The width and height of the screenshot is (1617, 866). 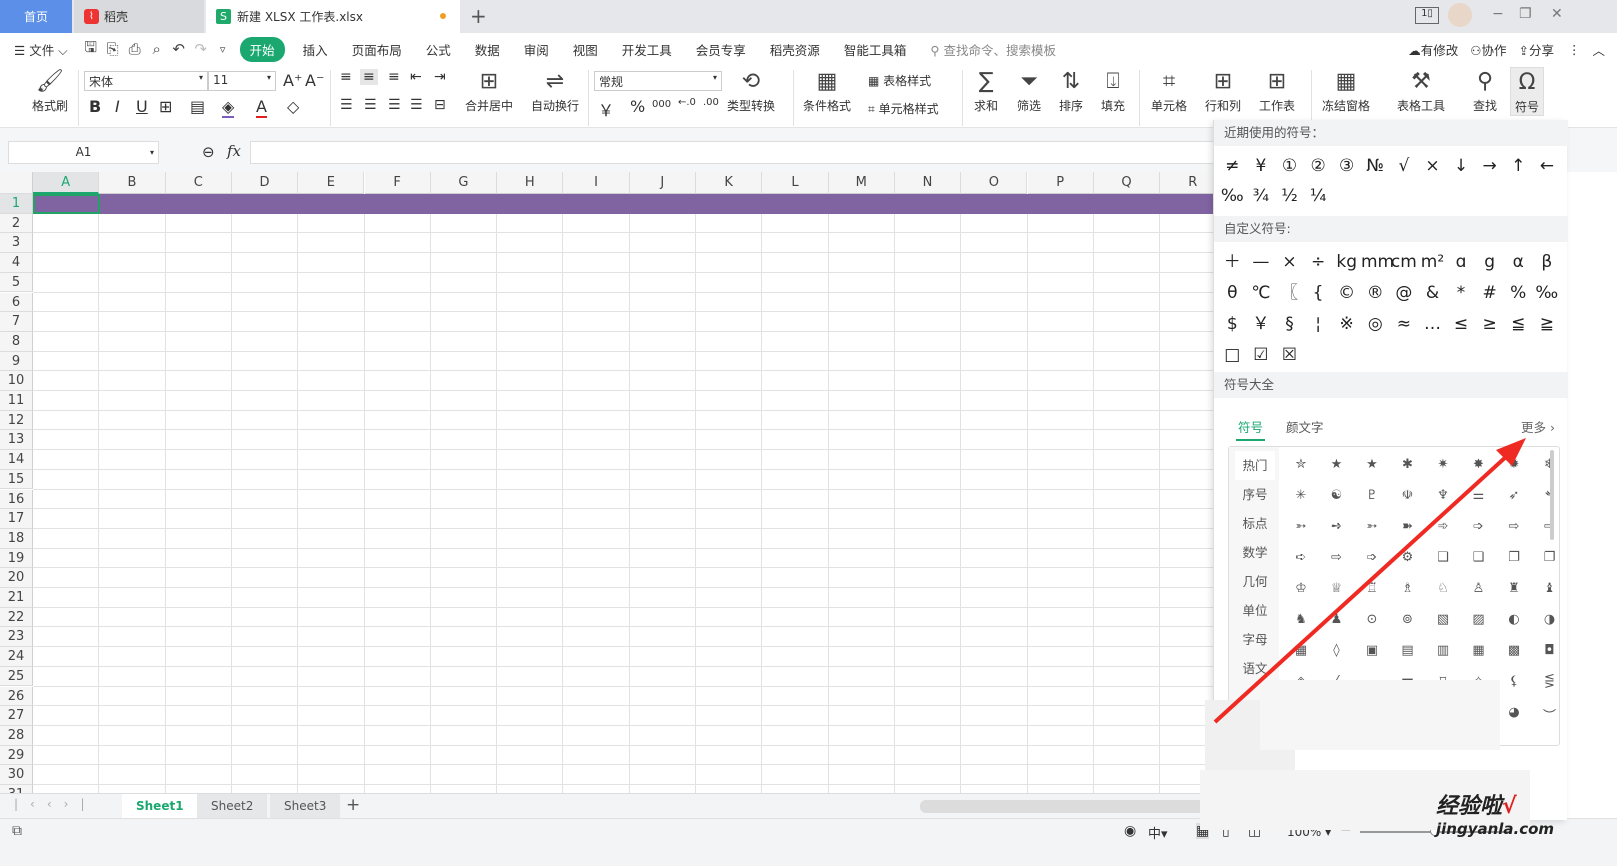 What do you see at coordinates (1369, 581) in the screenshot?
I see `red-arrow-annotation` at bounding box center [1369, 581].